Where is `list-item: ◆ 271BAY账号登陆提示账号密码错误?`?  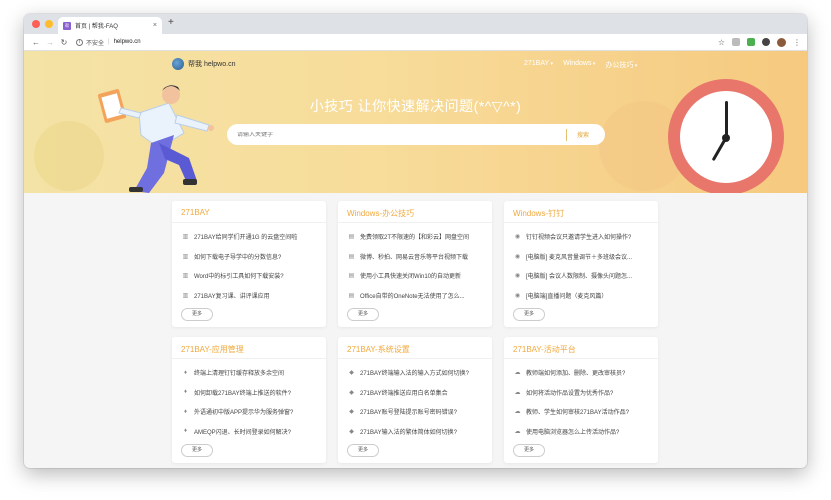 list-item: ◆ 271BAY账号登陆提示账号密码错误? is located at coordinates (415, 412).